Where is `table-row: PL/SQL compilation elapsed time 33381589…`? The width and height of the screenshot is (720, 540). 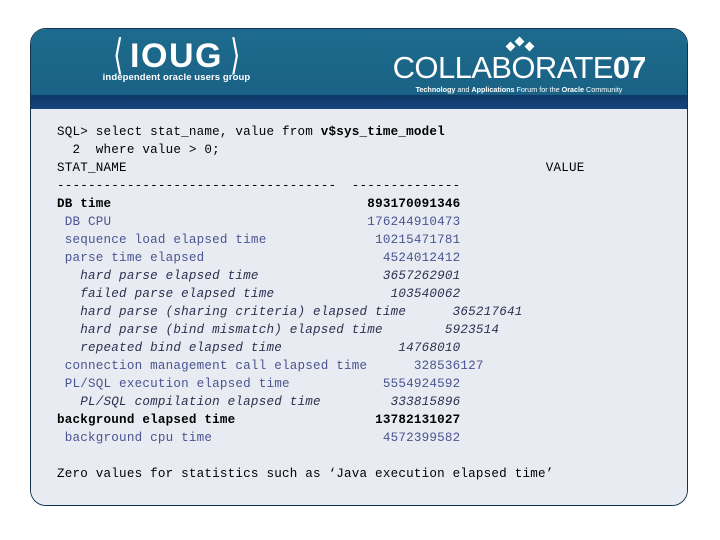 table-row: PL/SQL compilation elapsed time 33381589… is located at coordinates (372, 402).